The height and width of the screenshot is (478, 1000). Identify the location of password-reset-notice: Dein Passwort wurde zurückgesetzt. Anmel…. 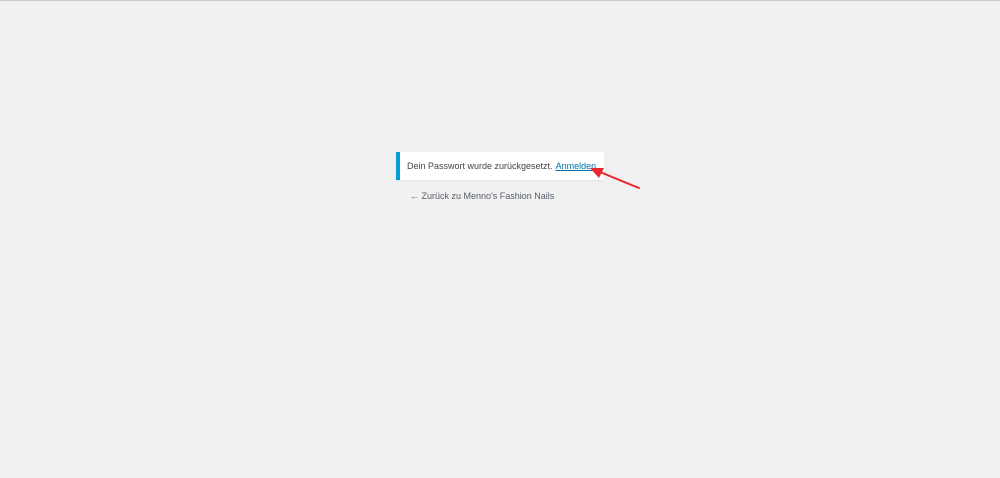
(500, 166).